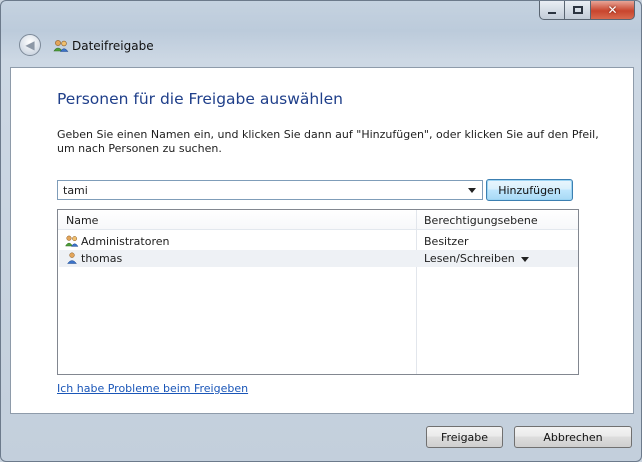 The image size is (642, 462). I want to click on chevron-down-icon, so click(524, 259).